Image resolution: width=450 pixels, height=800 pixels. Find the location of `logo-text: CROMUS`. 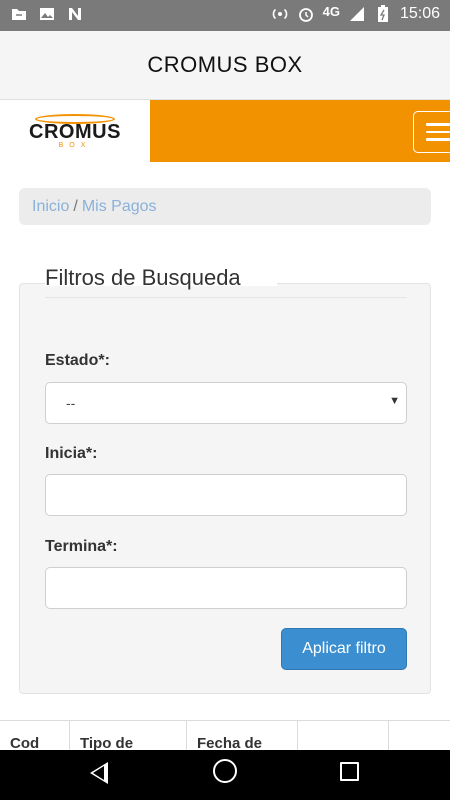

logo-text: CROMUS is located at coordinates (75, 131).